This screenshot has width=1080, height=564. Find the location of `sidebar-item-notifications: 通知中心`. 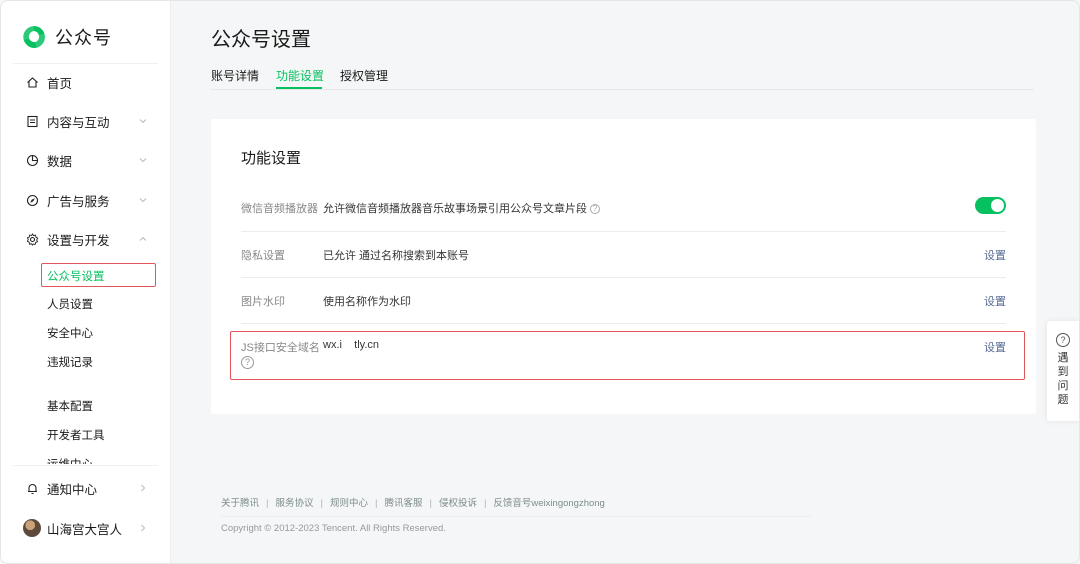

sidebar-item-notifications: 通知中心 is located at coordinates (87, 488).